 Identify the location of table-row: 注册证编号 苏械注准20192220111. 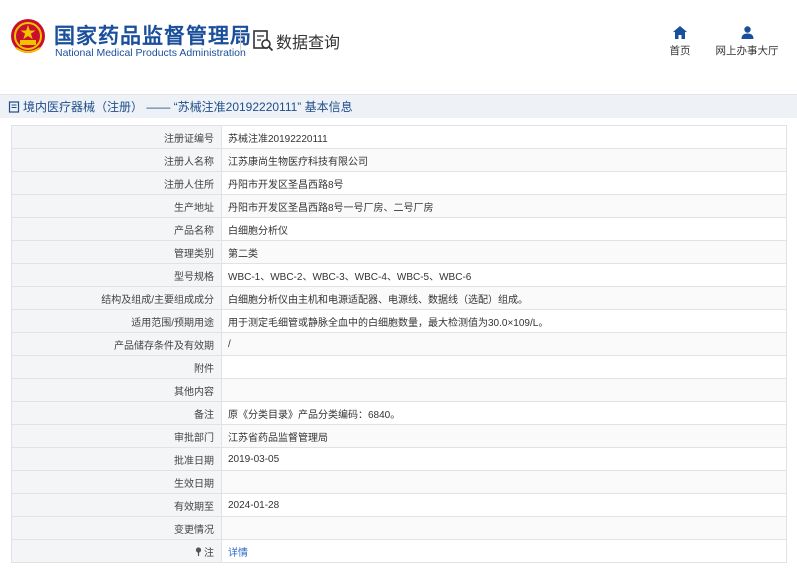
(399, 137).